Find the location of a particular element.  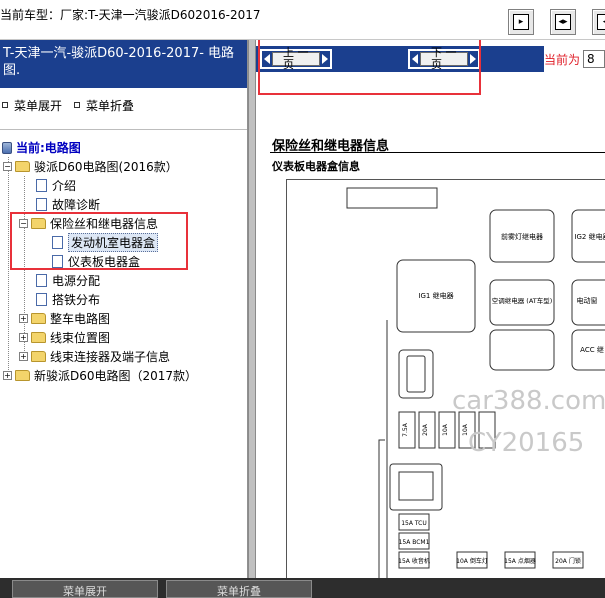

fuse-tcu-label: 15A TCU is located at coordinates (414, 523).